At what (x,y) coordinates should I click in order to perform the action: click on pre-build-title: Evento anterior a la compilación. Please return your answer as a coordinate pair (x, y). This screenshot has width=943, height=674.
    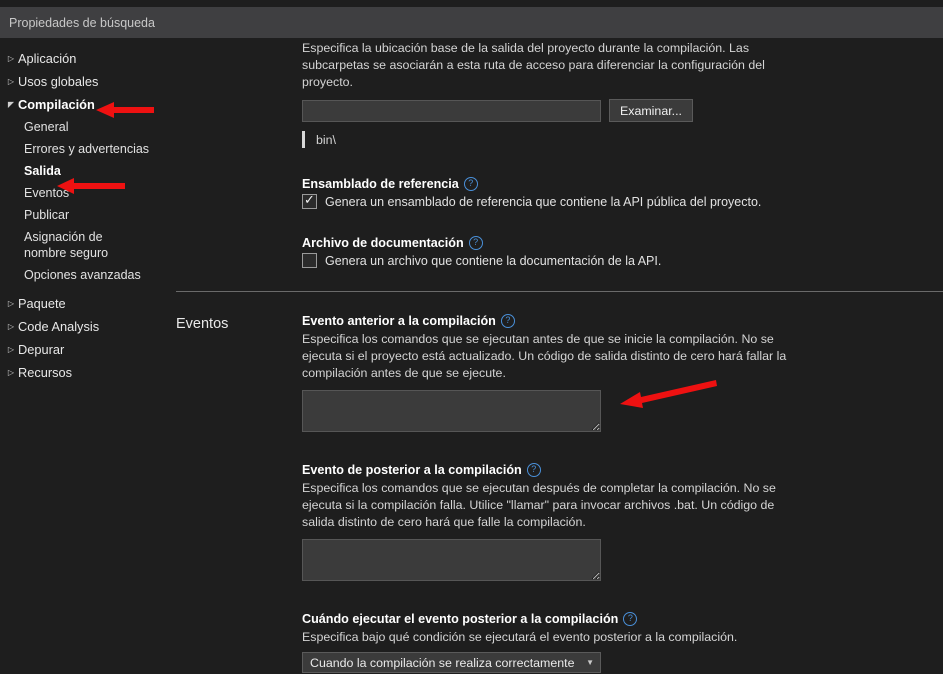
    Looking at the image, I should click on (399, 321).